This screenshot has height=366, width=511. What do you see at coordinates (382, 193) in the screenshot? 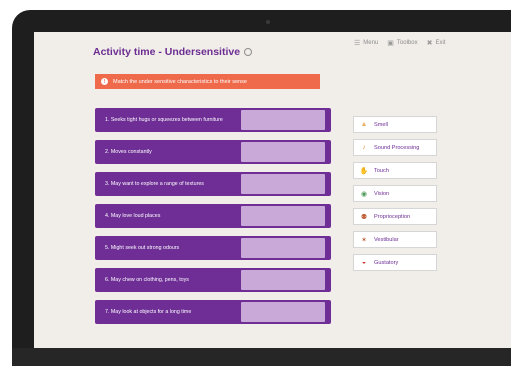
I see `sense-label: Vision` at bounding box center [382, 193].